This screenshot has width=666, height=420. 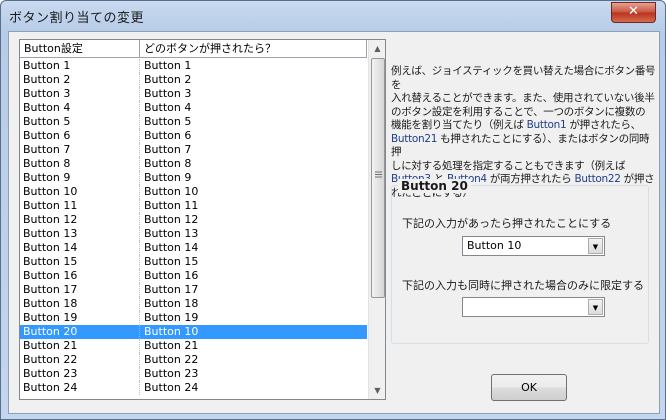 What do you see at coordinates (50, 331) in the screenshot?
I see `button-setting-cell: Button 20` at bounding box center [50, 331].